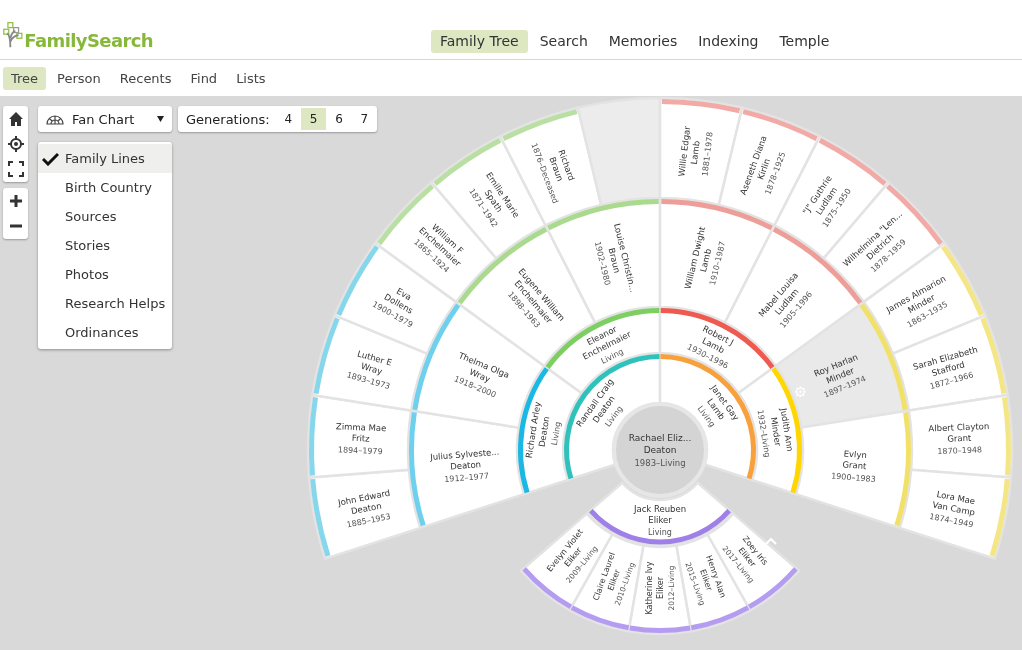  Describe the element at coordinates (728, 41) in the screenshot. I see `nav-tab: Indexing` at that location.